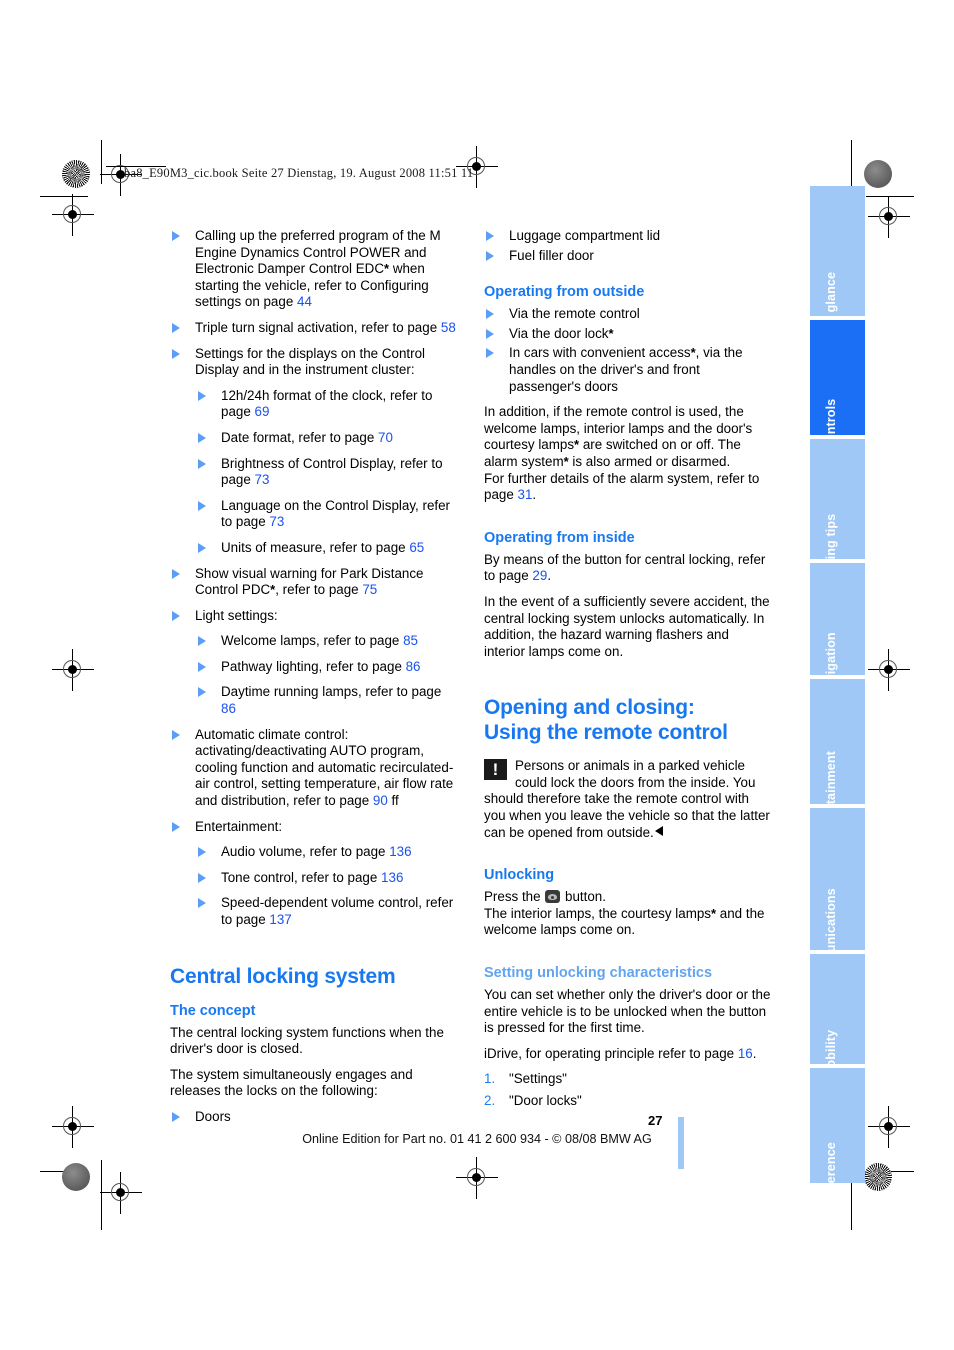  Describe the element at coordinates (280, 919) in the screenshot. I see `page-reference: 137` at that location.